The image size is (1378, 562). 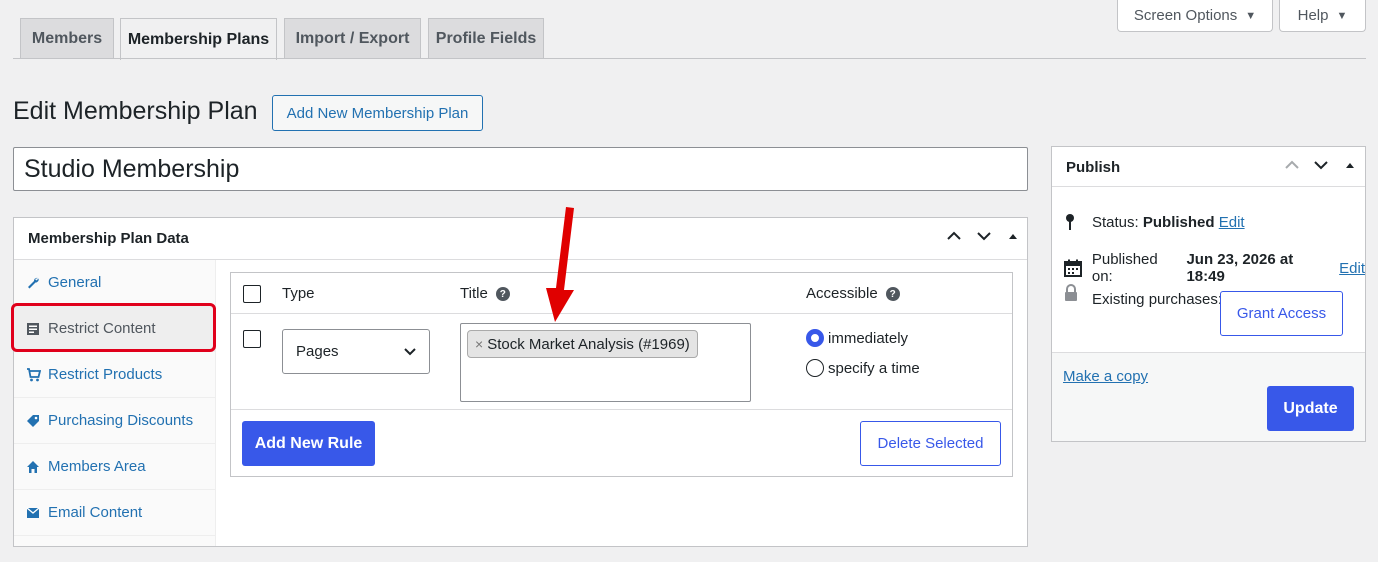 I want to click on published-on-label: Published on:, so click(x=1124, y=268).